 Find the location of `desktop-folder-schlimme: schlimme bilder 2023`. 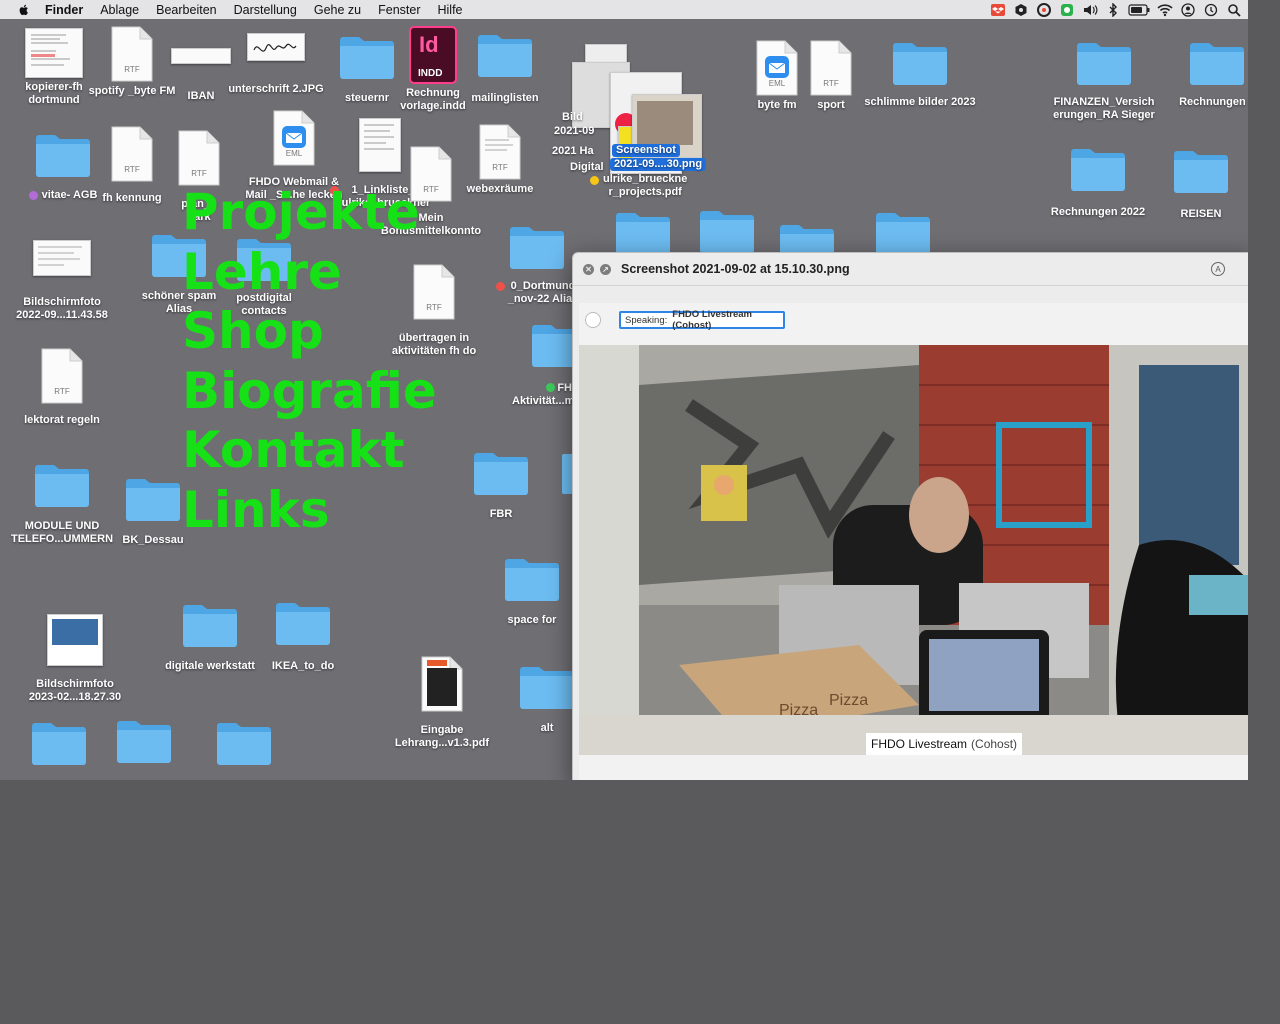

desktop-folder-schlimme: schlimme bilder 2023 is located at coordinates (920, 74).